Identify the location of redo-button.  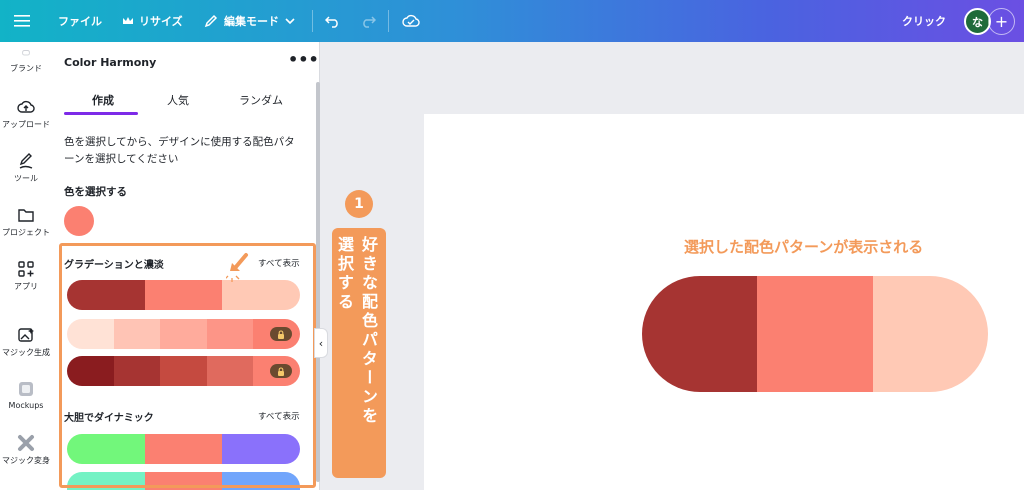
(368, 21).